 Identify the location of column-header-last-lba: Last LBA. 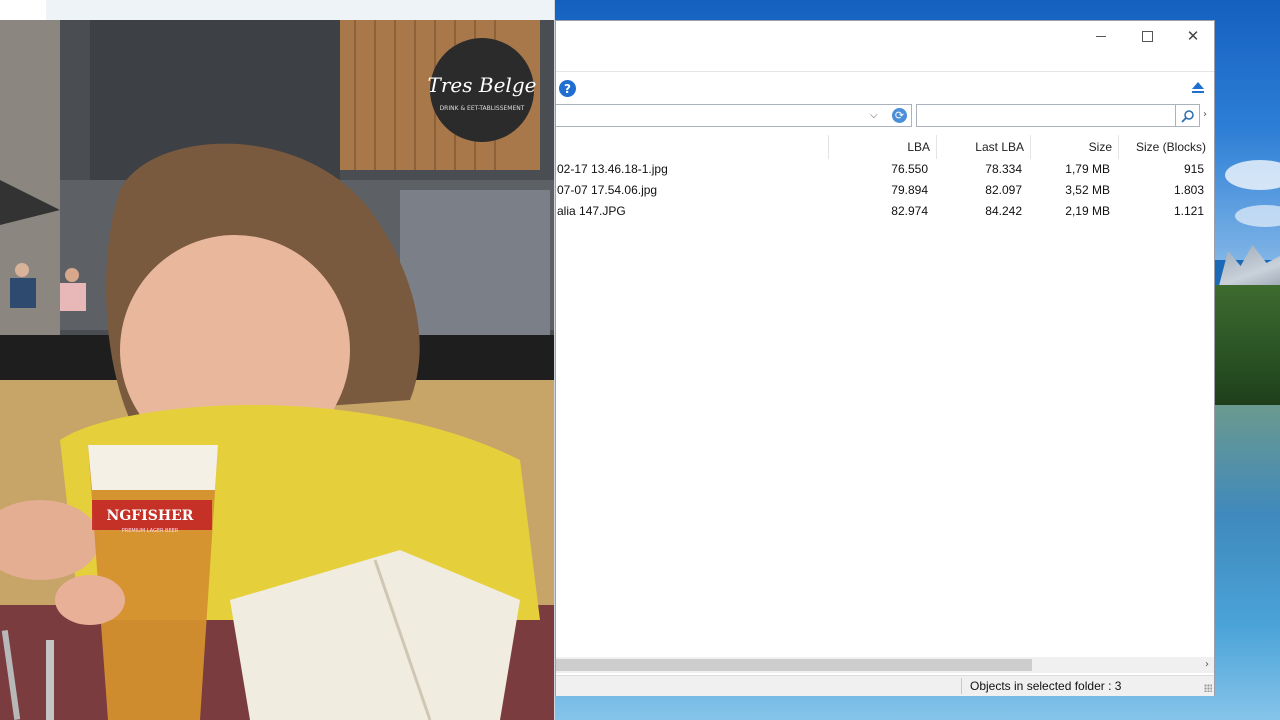
(983, 147).